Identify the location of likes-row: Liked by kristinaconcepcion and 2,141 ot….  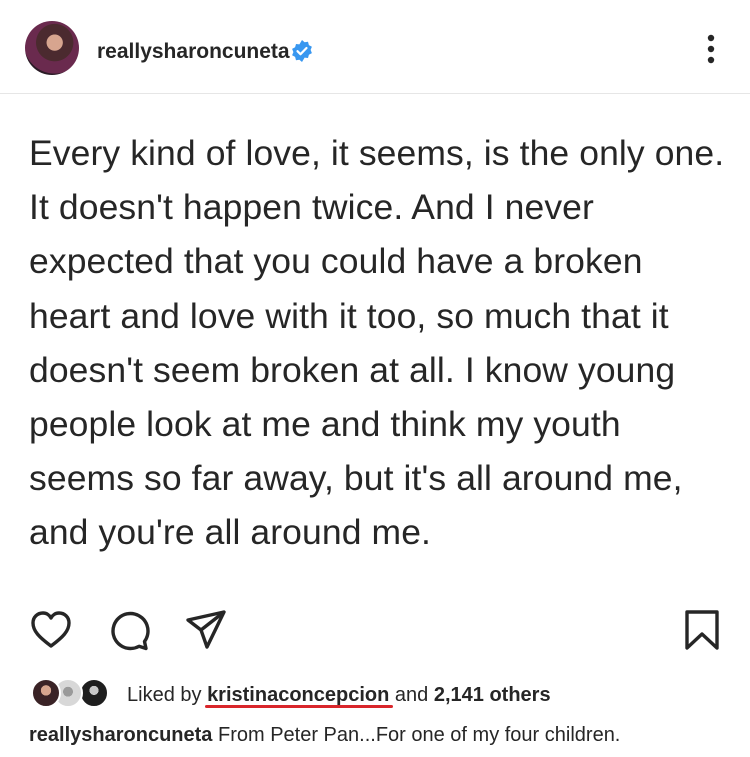
(375, 694).